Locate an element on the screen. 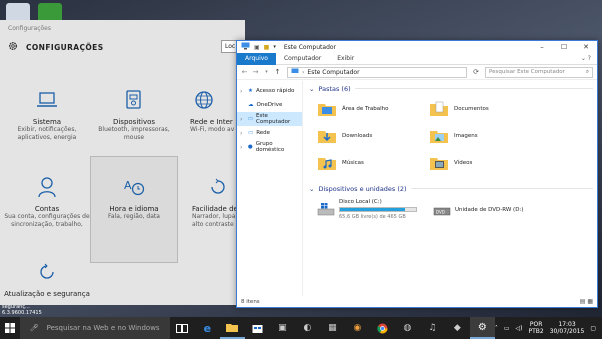  folder-videos: Vídeos is located at coordinates (485, 163).